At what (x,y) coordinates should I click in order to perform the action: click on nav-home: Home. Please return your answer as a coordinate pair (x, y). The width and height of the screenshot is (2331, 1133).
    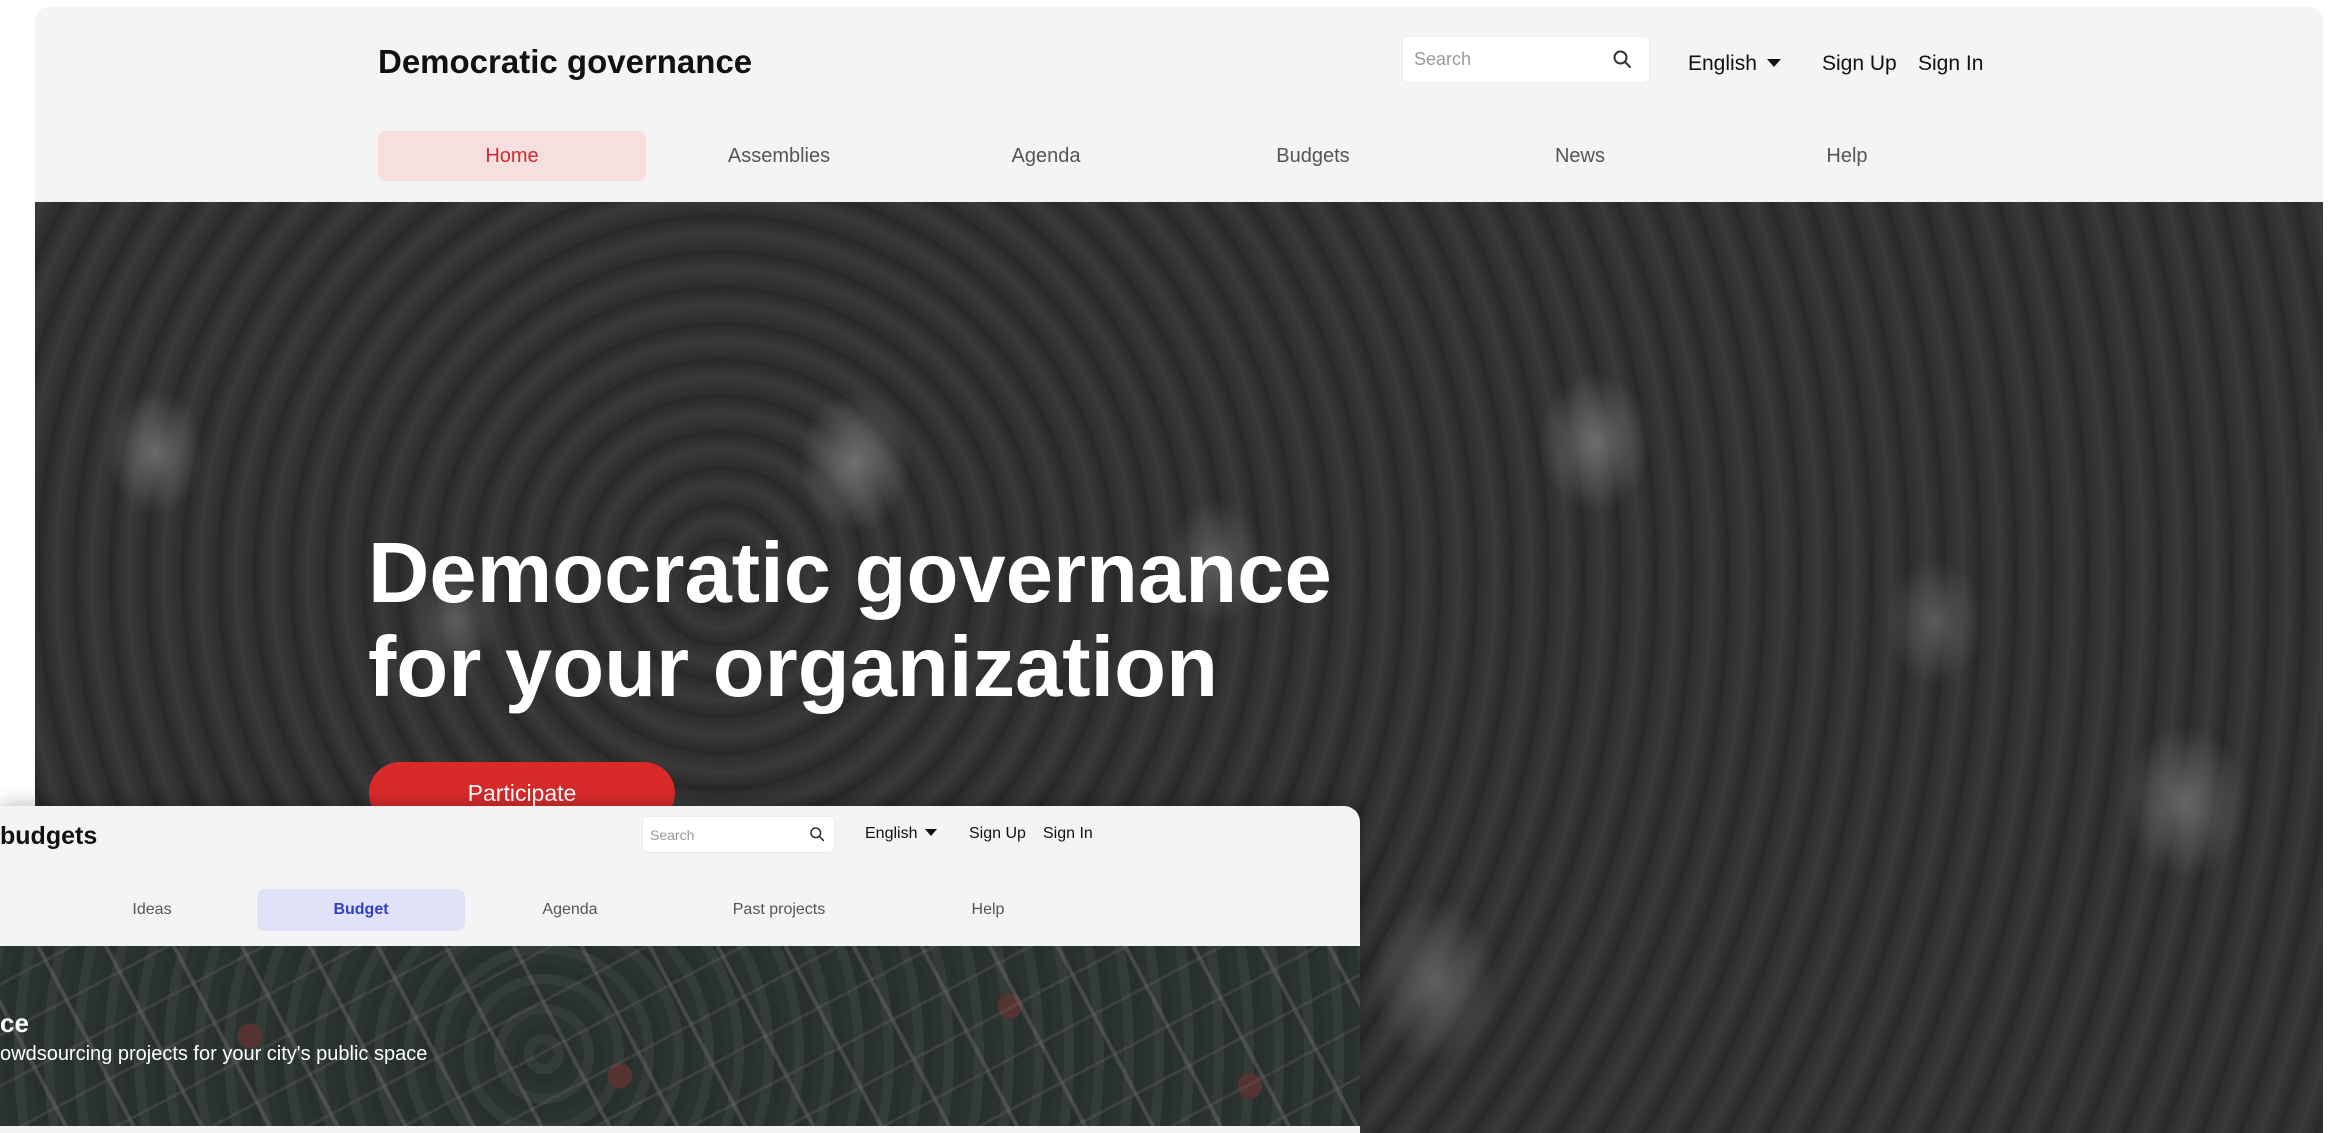
    Looking at the image, I should click on (512, 156).